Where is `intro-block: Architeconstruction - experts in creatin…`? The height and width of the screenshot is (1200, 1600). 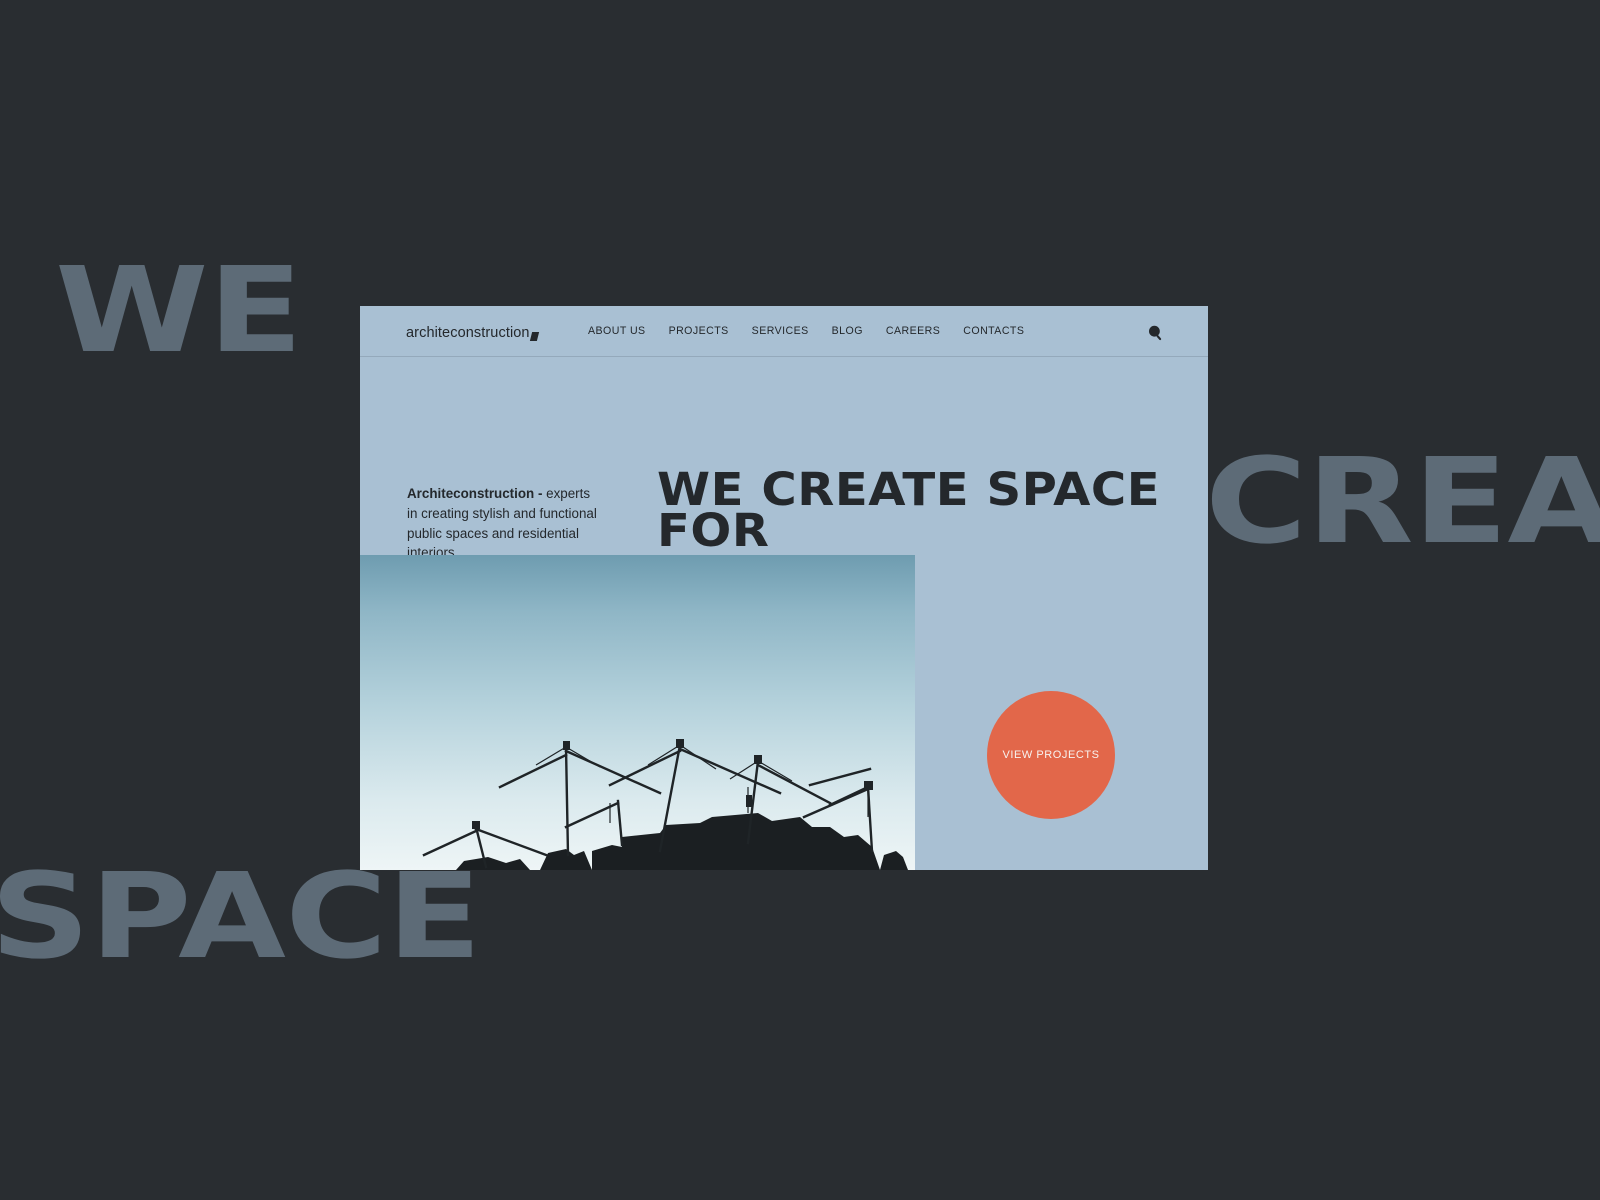
intro-block: Architeconstruction - experts in creatin… is located at coordinates (503, 523).